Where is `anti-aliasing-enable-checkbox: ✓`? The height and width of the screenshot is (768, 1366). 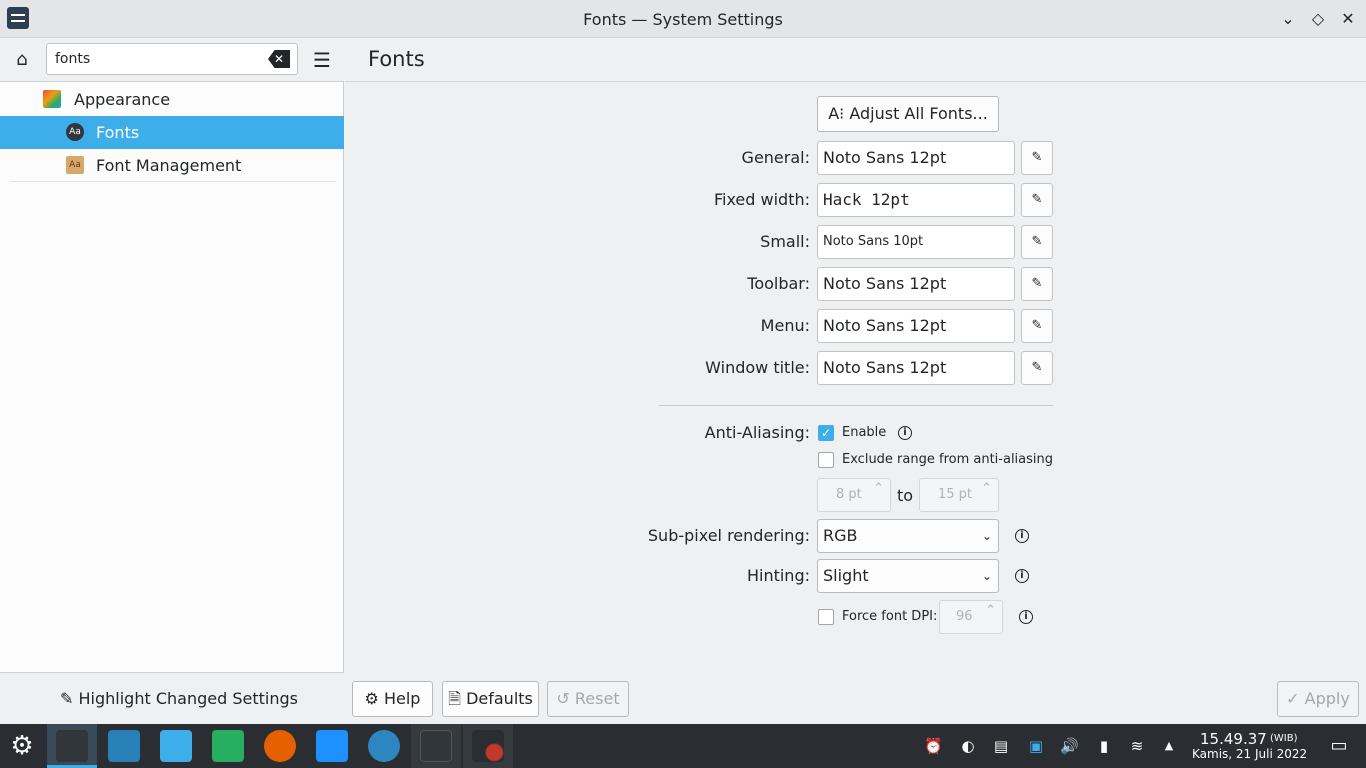 anti-aliasing-enable-checkbox: ✓ is located at coordinates (826, 433).